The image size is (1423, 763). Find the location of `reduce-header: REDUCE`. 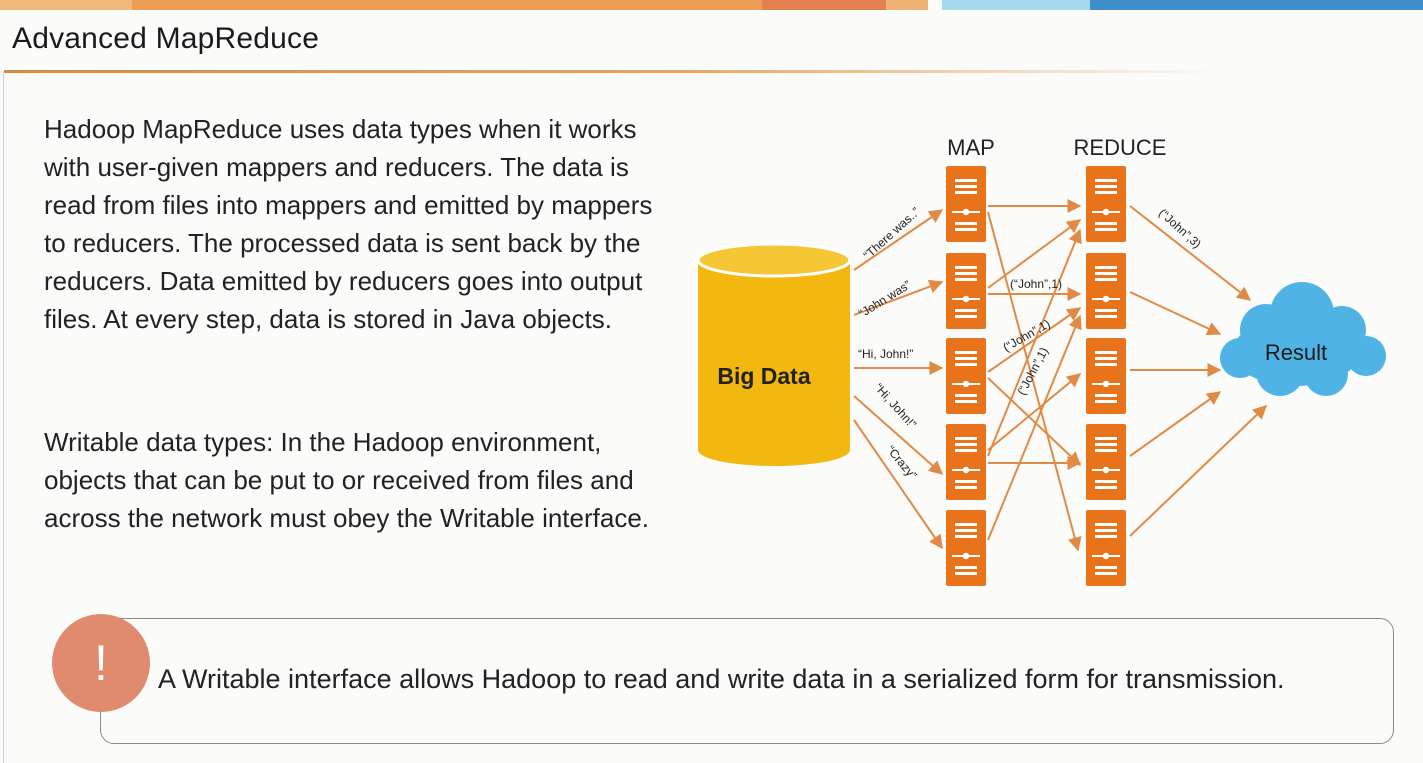

reduce-header: REDUCE is located at coordinates (1120, 147).